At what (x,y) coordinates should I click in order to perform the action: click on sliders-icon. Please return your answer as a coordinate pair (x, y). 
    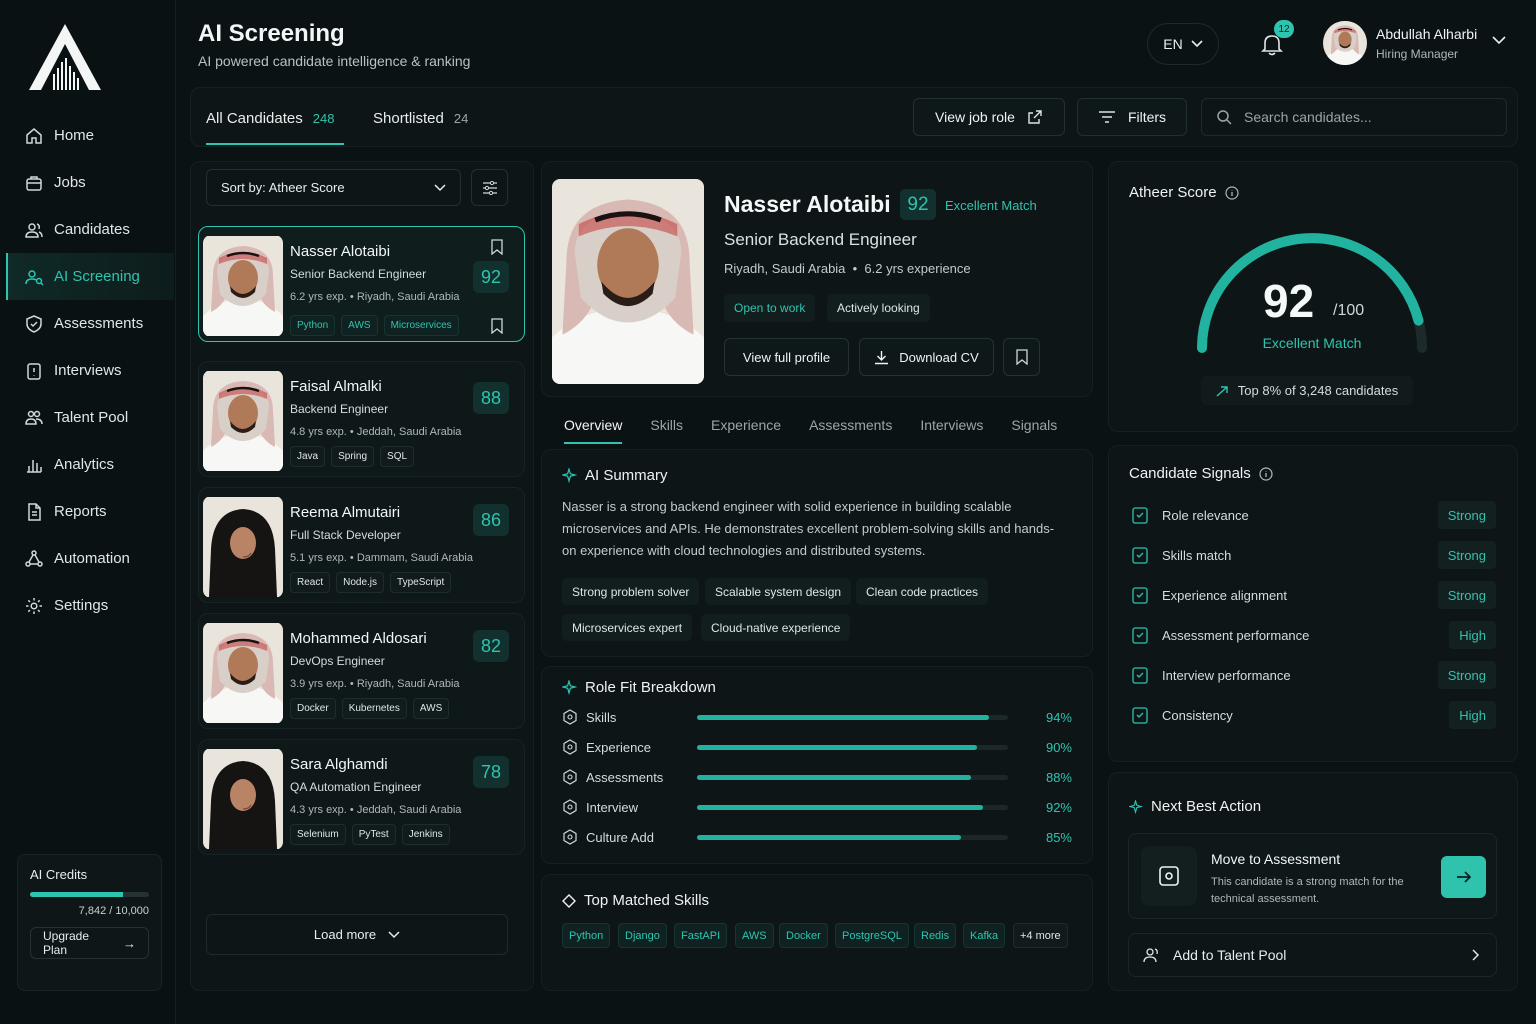
    Looking at the image, I should click on (489, 187).